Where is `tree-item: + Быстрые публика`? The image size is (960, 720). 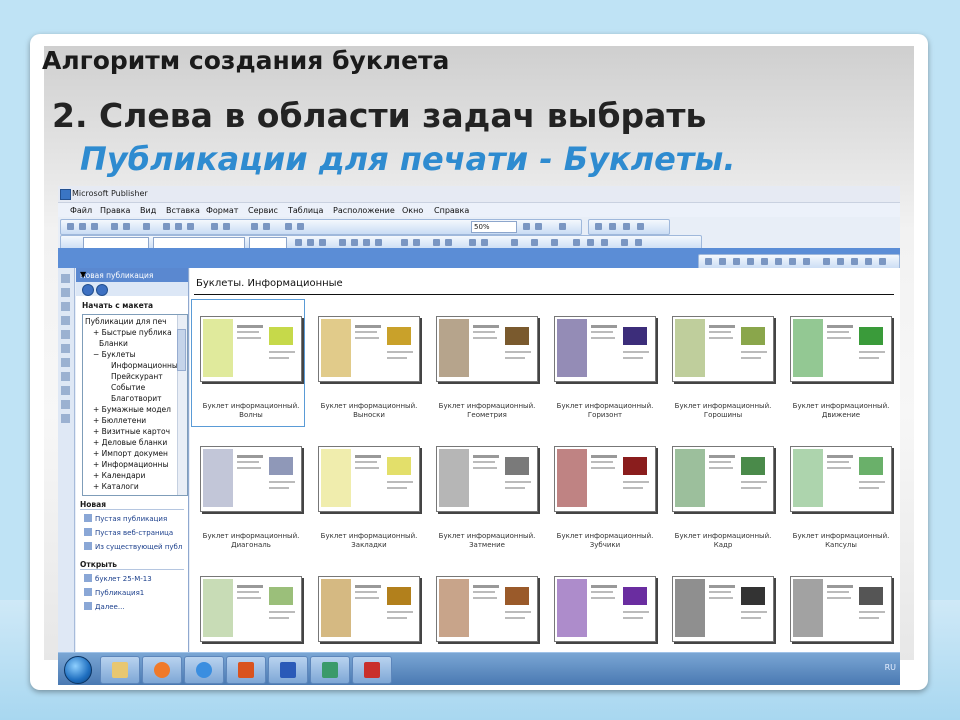 tree-item: + Быстрые публика is located at coordinates (132, 332).